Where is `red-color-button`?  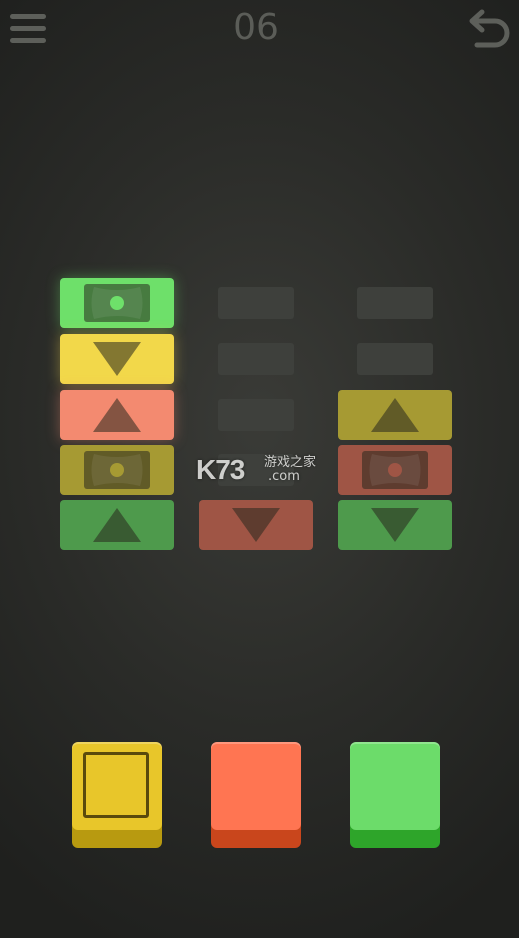 red-color-button is located at coordinates (256, 795).